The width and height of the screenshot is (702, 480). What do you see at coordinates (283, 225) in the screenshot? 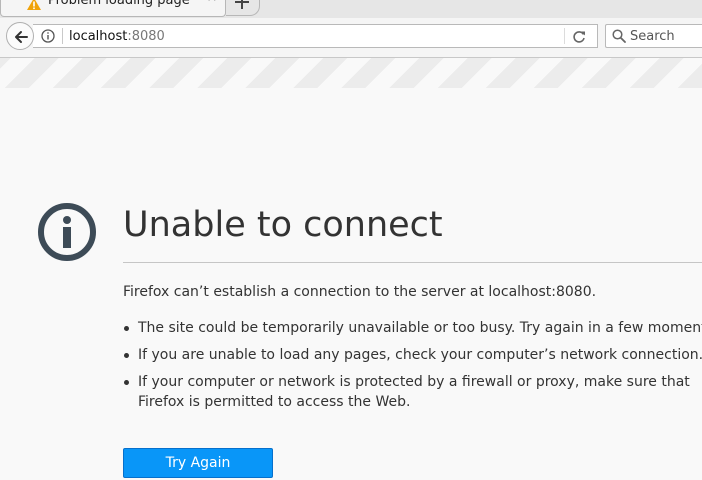
I see `error-title: Unable to connect` at bounding box center [283, 225].